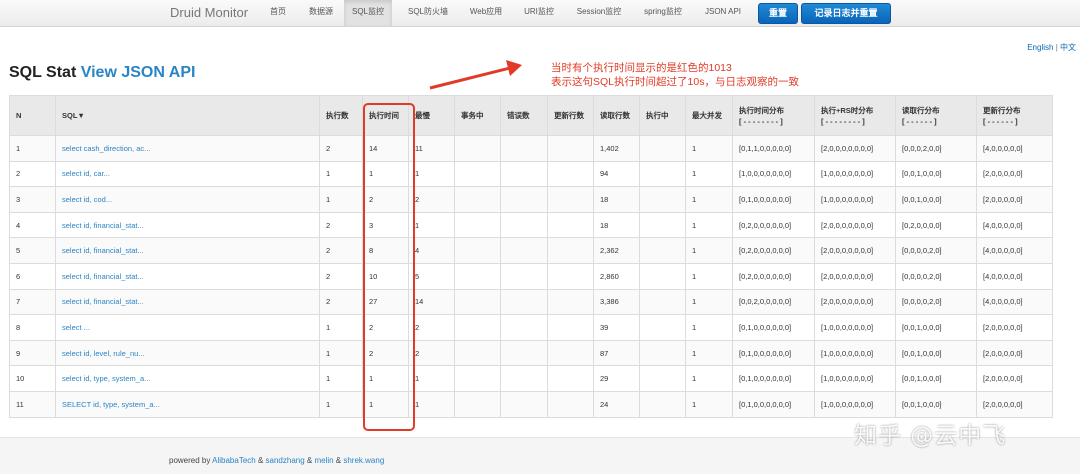 Image resolution: width=1080 pixels, height=474 pixels. Describe the element at coordinates (616, 404) in the screenshot. I see `table-cell: 24` at that location.